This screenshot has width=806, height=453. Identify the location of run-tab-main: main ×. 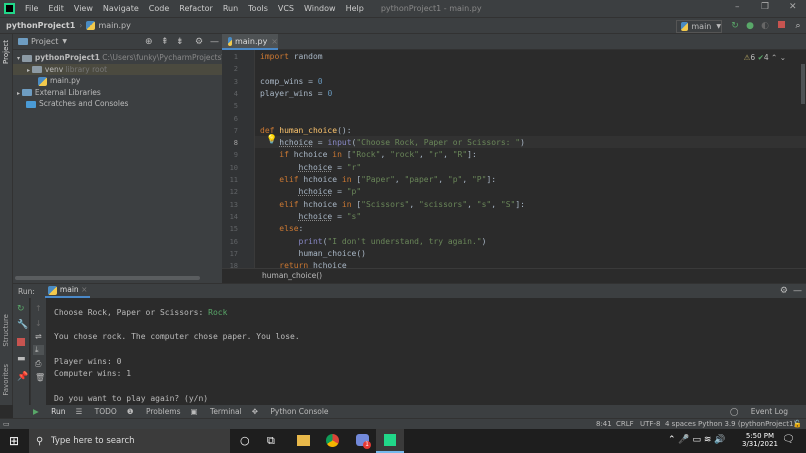
(67, 291).